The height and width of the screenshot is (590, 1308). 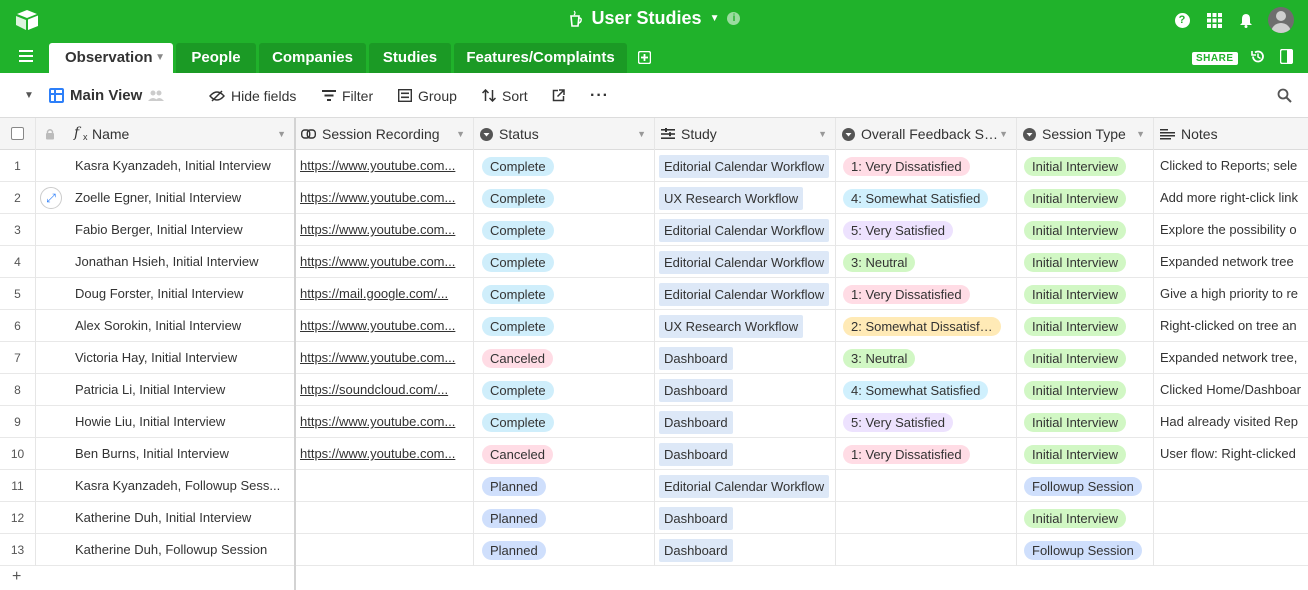 I want to click on tab-people: People, so click(x=216, y=58).